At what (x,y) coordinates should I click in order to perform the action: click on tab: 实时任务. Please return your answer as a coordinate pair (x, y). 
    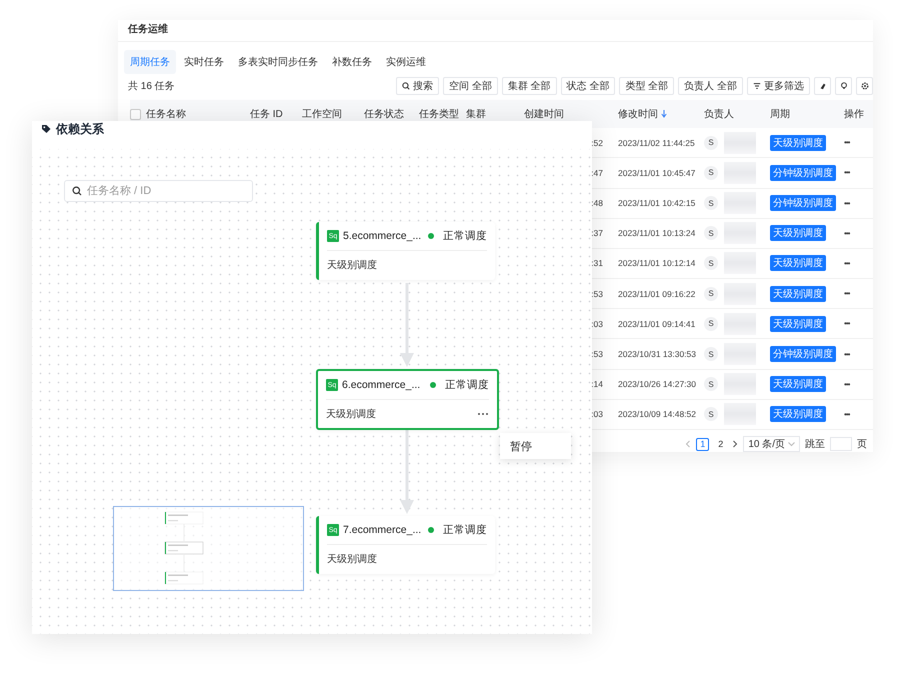
    Looking at the image, I should click on (204, 62).